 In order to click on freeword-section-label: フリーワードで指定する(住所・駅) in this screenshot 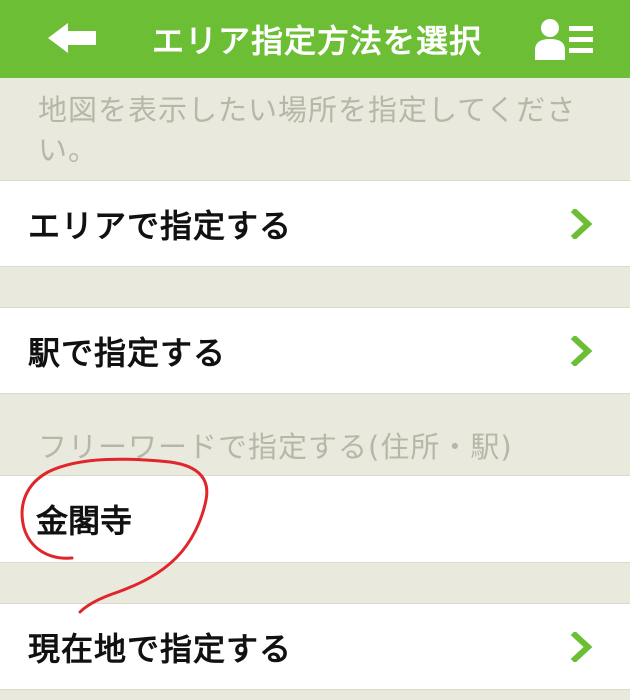, I will do `click(275, 447)`.